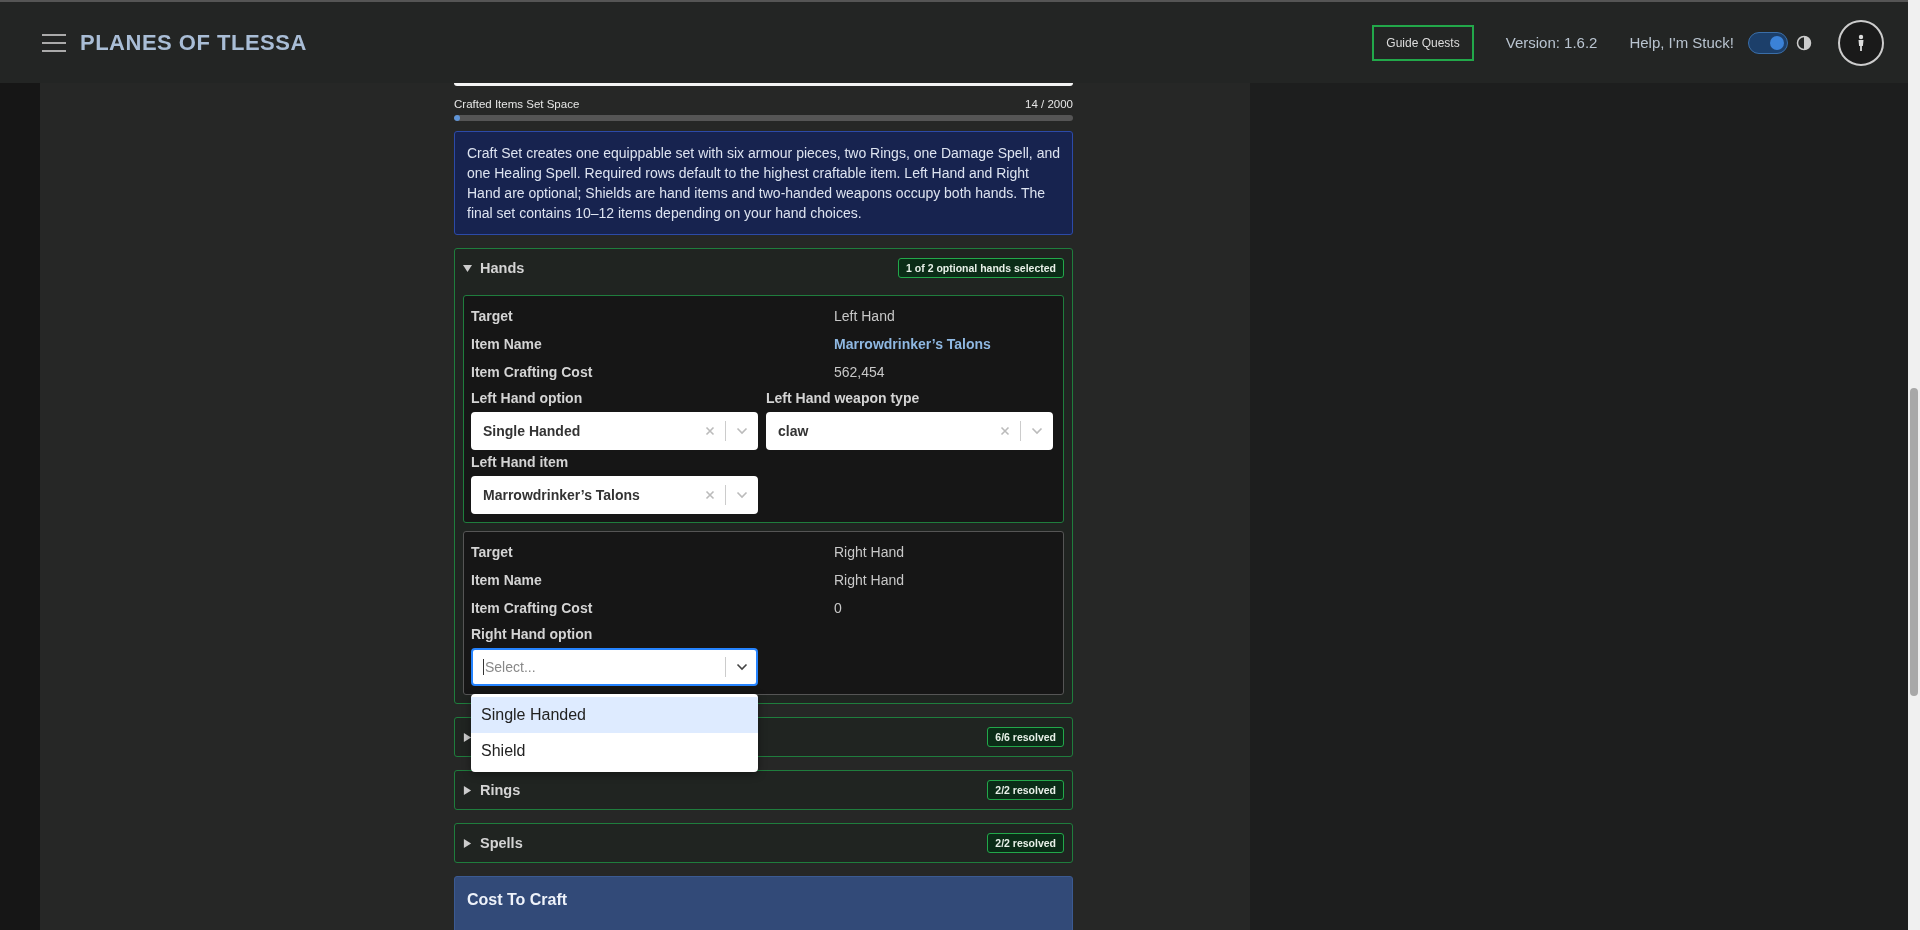  Describe the element at coordinates (520, 462) in the screenshot. I see `select-label: Left Hand item` at that location.